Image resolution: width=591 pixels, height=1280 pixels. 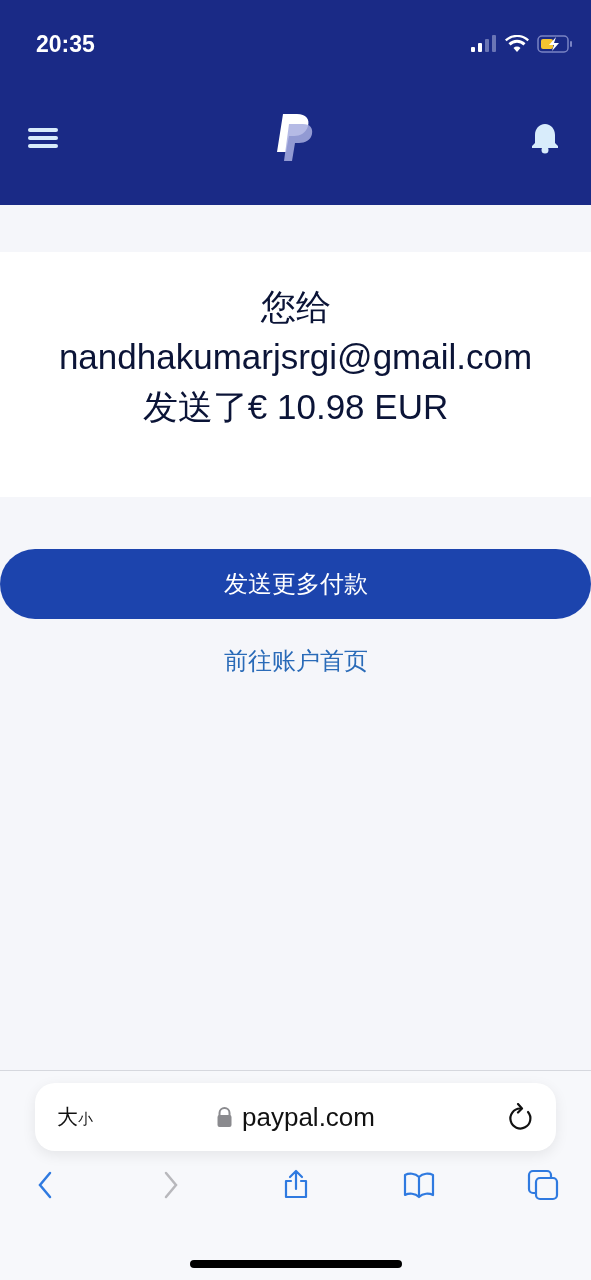 What do you see at coordinates (75, 1117) in the screenshot?
I see `text-size-button: 大小` at bounding box center [75, 1117].